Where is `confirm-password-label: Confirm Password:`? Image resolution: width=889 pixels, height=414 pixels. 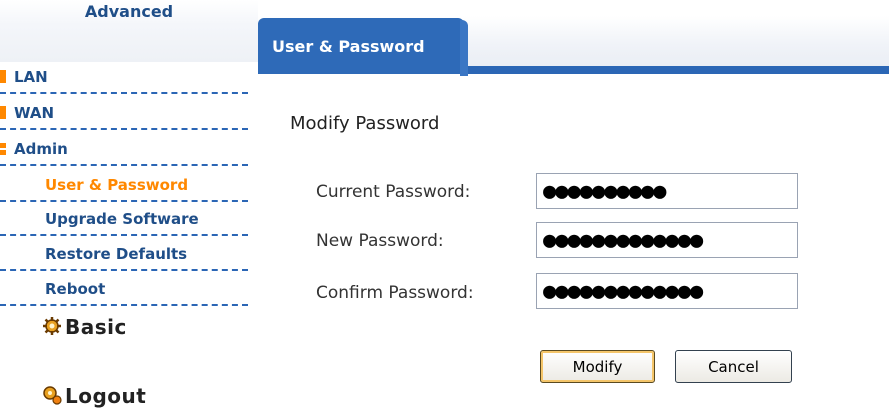
confirm-password-label: Confirm Password: is located at coordinates (395, 293).